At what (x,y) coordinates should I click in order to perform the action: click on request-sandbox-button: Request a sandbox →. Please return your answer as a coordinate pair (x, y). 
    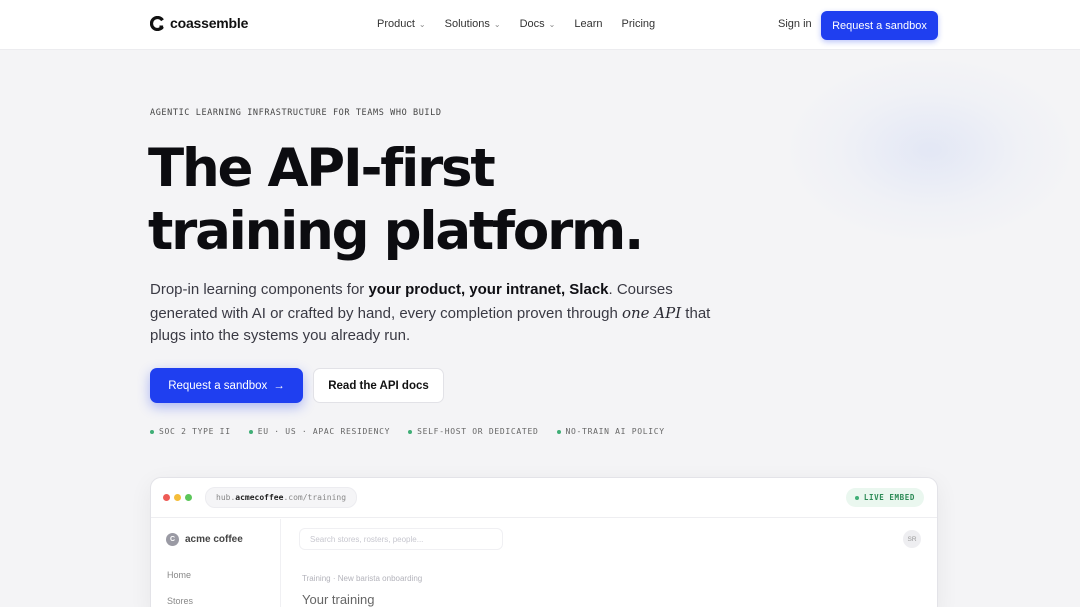
    Looking at the image, I should click on (226, 385).